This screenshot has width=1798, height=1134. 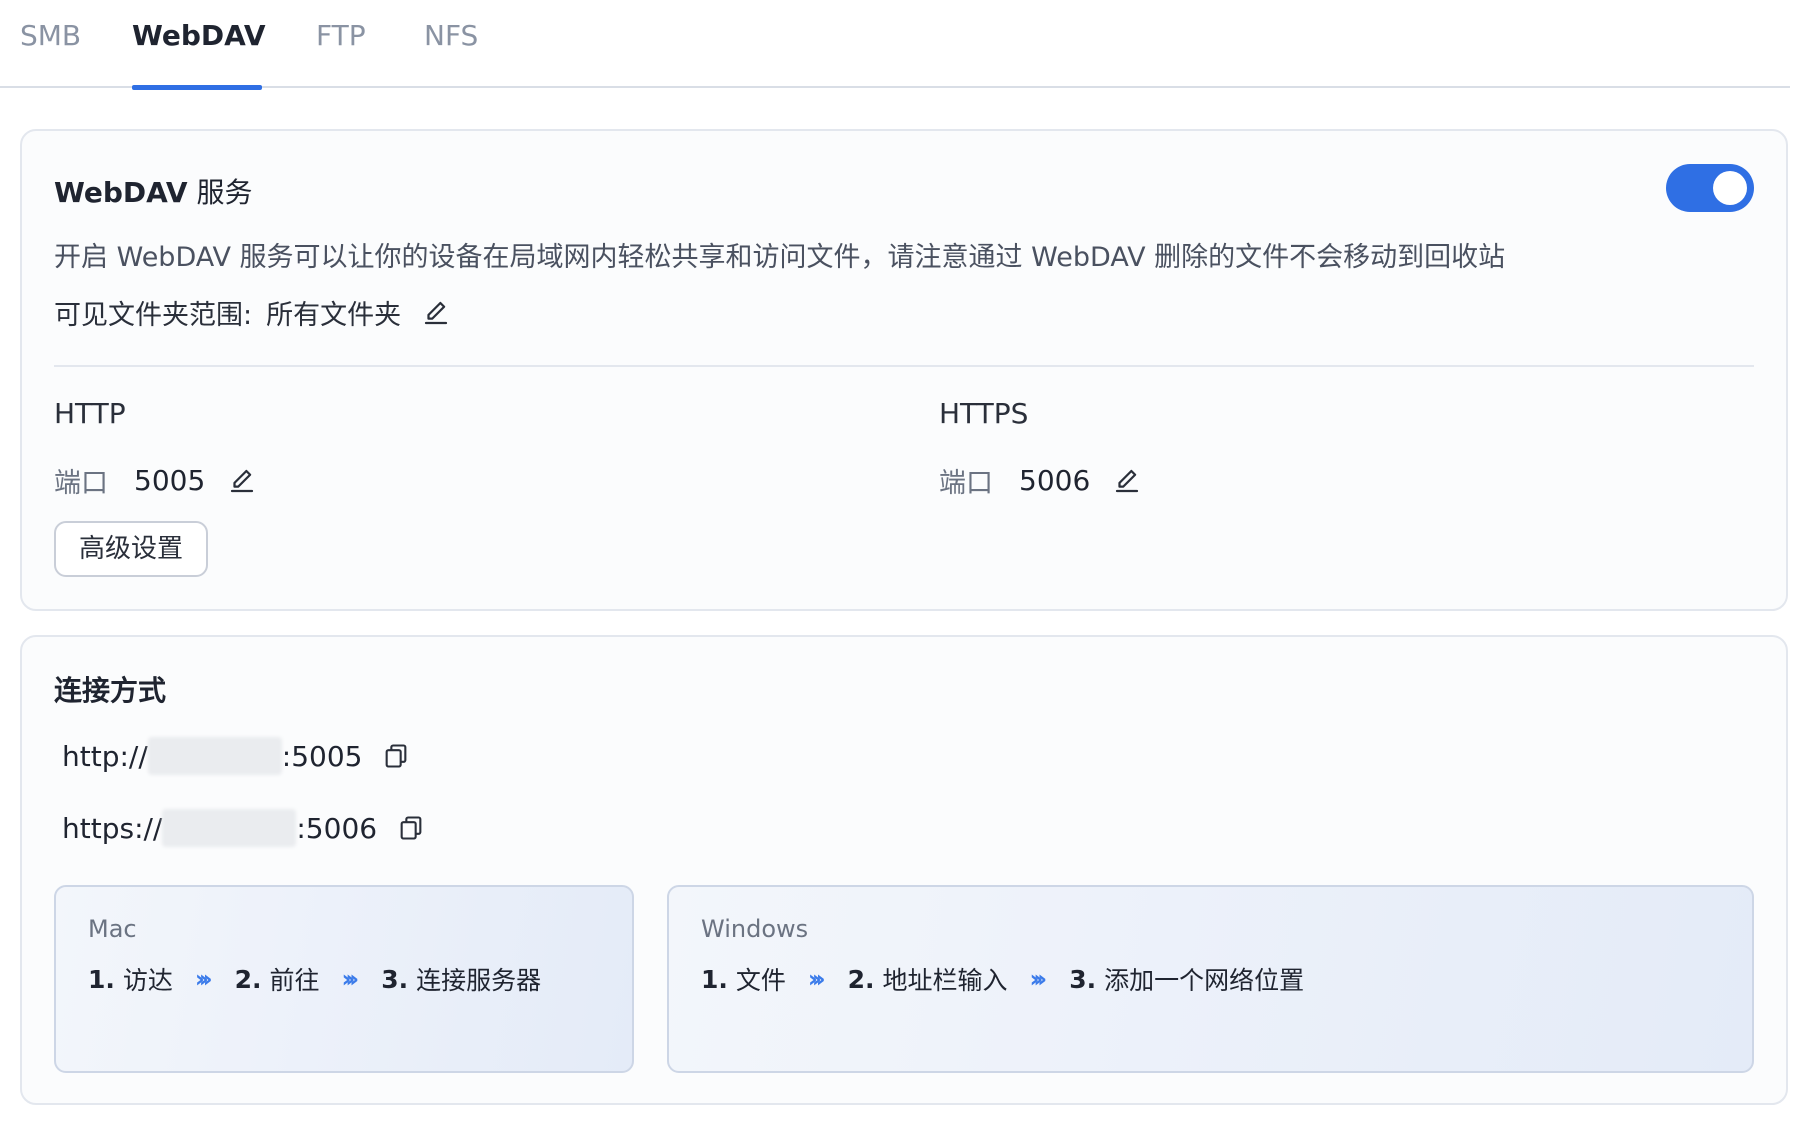 I want to click on edit-scope-icon, so click(x=436, y=313).